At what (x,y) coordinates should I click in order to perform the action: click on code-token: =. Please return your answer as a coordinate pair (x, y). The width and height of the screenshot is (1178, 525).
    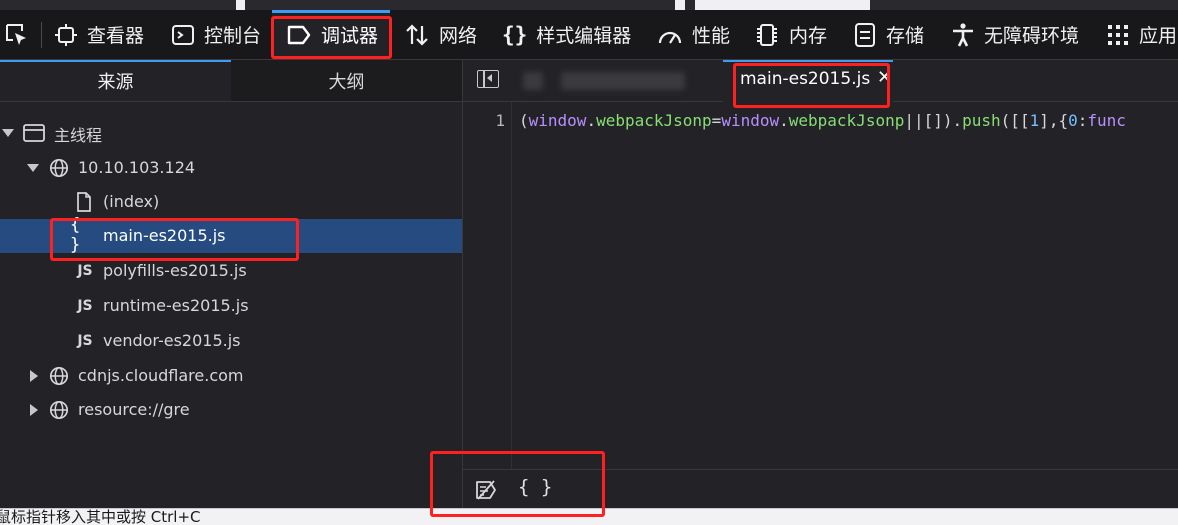
    Looking at the image, I should click on (716, 120).